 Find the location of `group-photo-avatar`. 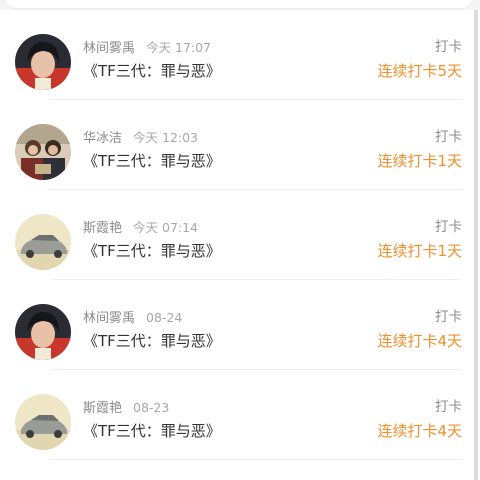

group-photo-avatar is located at coordinates (43, 152).